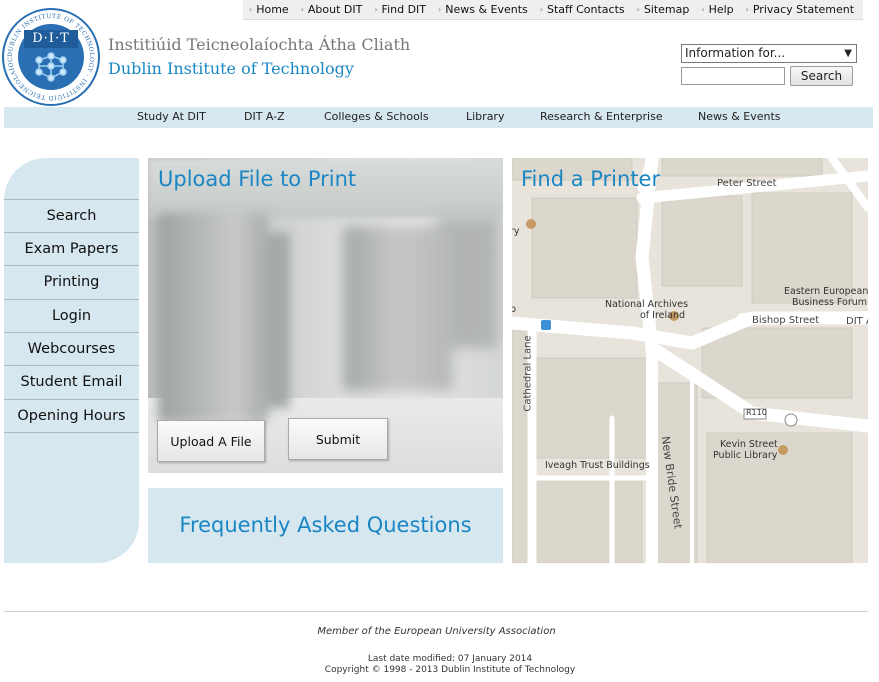 This screenshot has height=682, width=879. I want to click on utility-nav-help: › Help, so click(717, 9).